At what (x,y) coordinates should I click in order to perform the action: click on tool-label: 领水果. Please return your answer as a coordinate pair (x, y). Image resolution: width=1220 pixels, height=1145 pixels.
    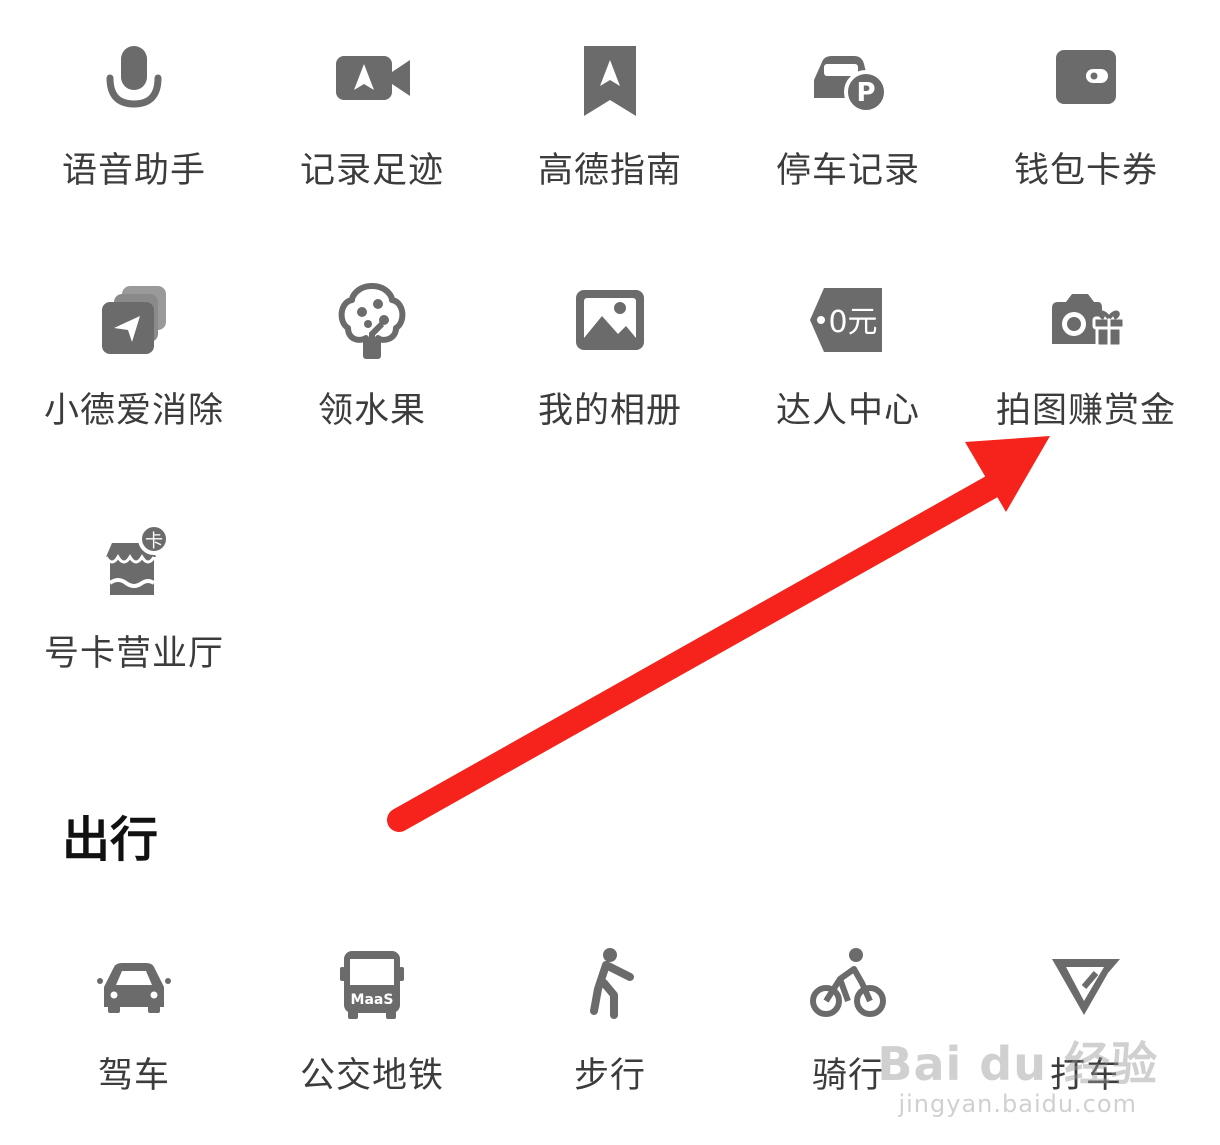
    Looking at the image, I should click on (371, 411).